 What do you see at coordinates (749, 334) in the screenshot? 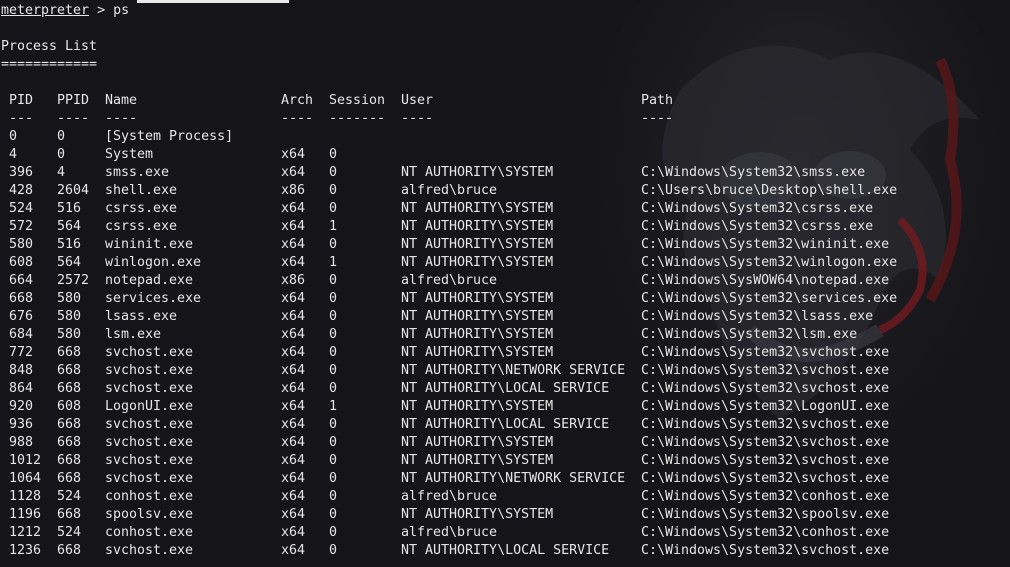
I see `path-cell: C:\Windows\System32\lsm.exe` at bounding box center [749, 334].